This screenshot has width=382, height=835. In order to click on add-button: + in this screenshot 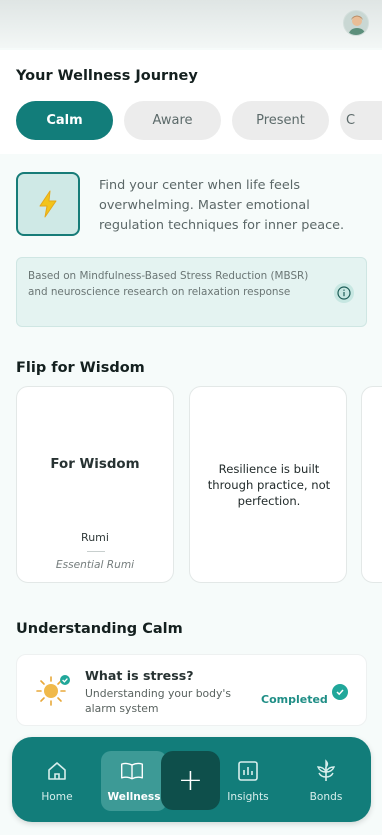, I will do `click(190, 780)`.